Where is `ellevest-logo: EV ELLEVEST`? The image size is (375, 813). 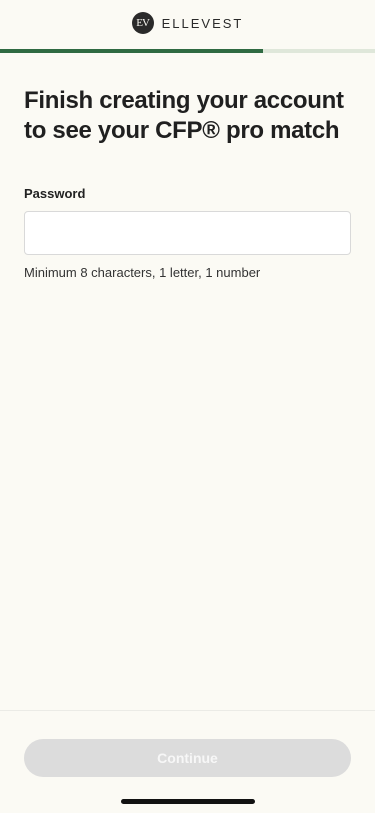 ellevest-logo: EV ELLEVEST is located at coordinates (187, 23).